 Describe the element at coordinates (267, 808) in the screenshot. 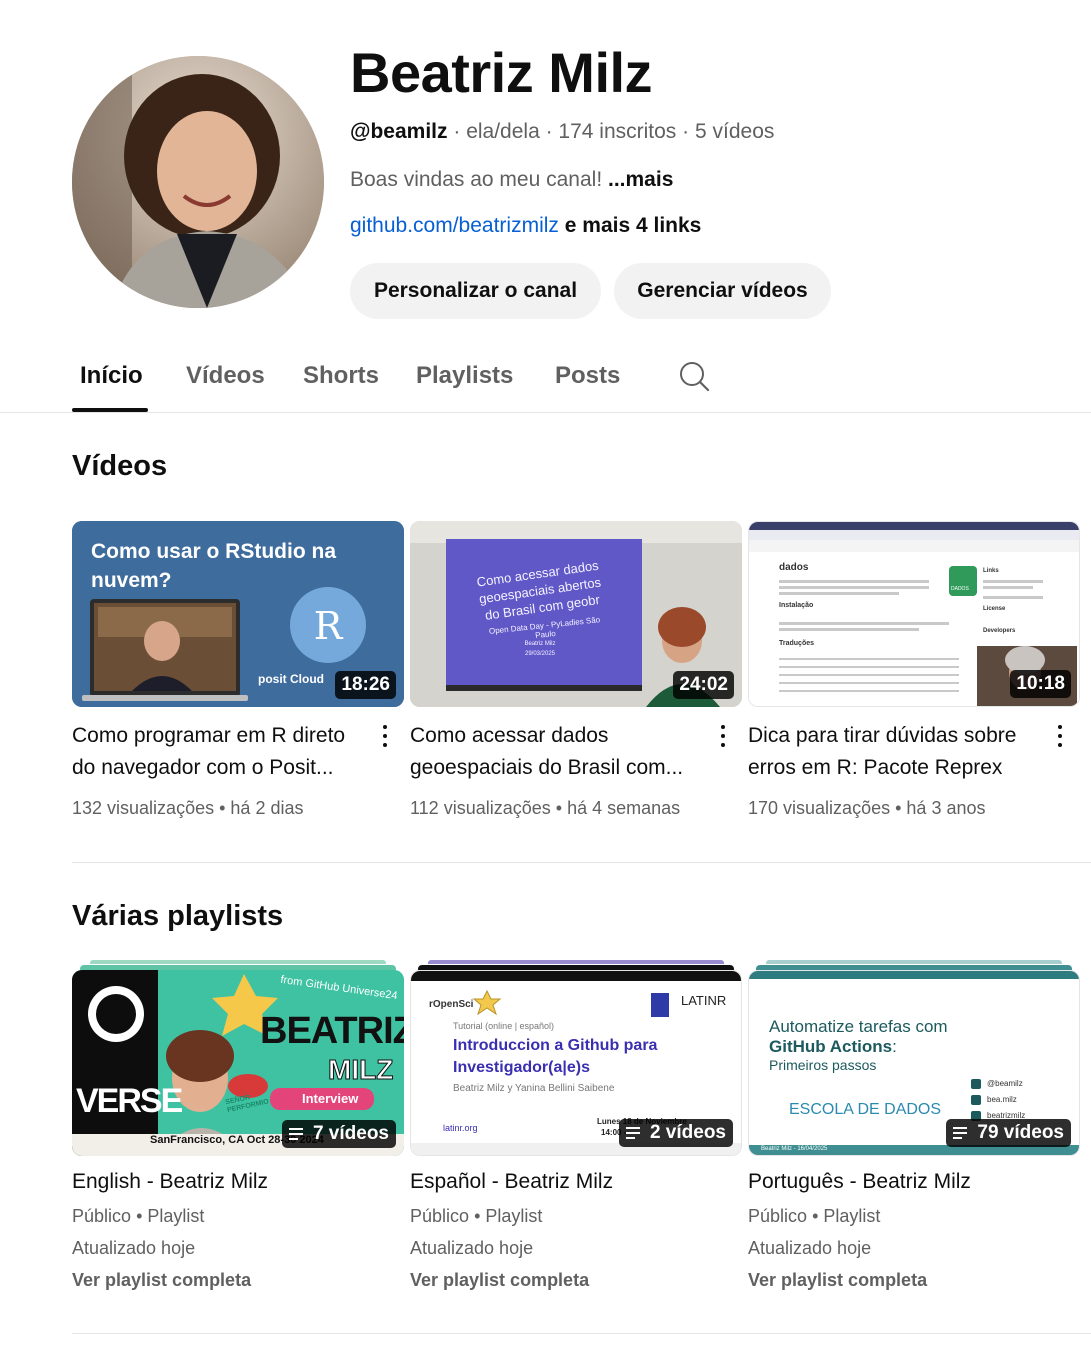

I see `upload-age: há 2 dias` at that location.